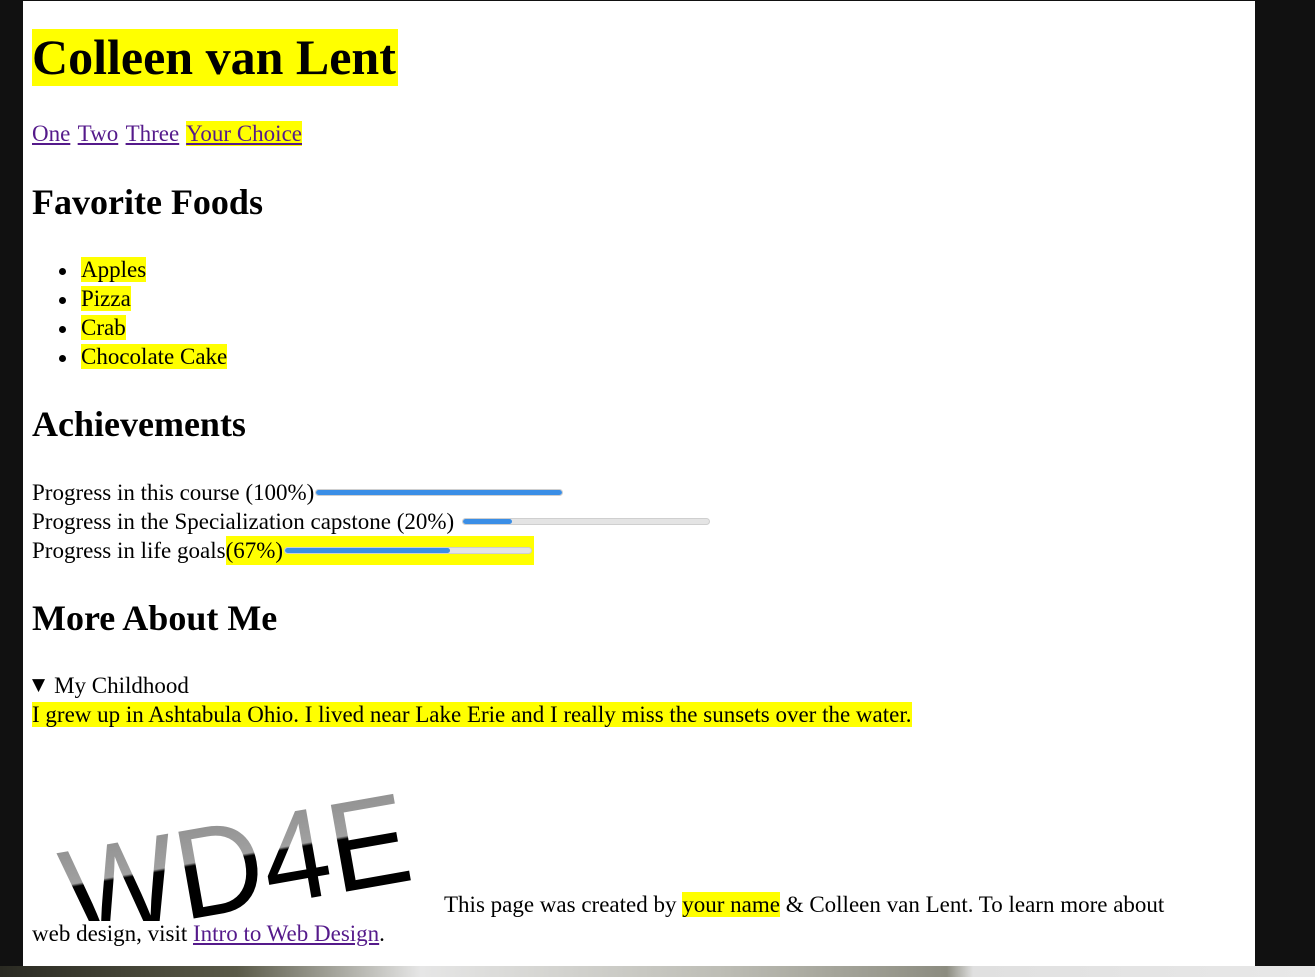  I want to click on achievement-label: Progress in this course (100%), so click(173, 492).